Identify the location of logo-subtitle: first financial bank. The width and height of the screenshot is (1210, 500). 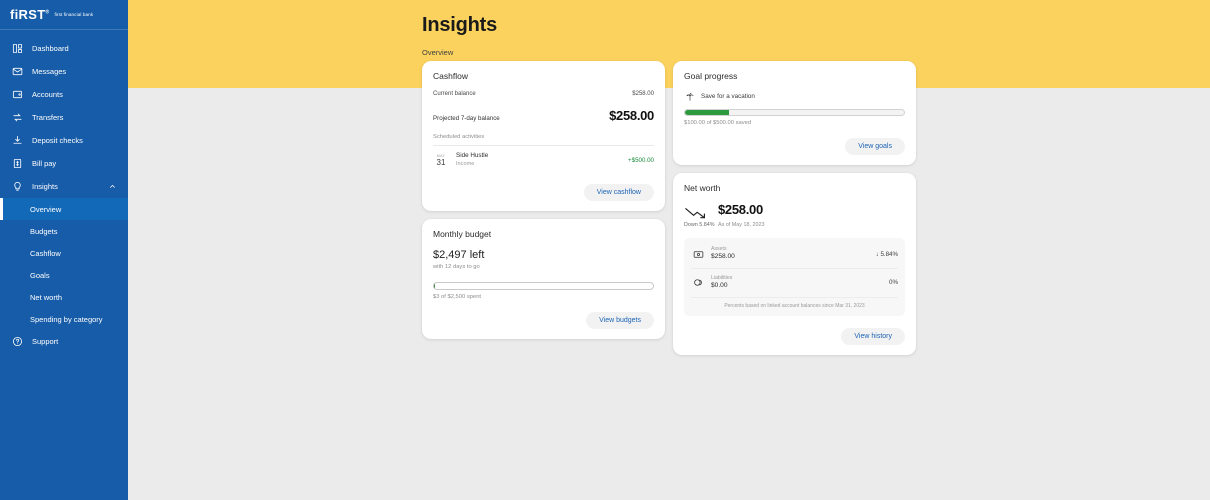
(74, 14).